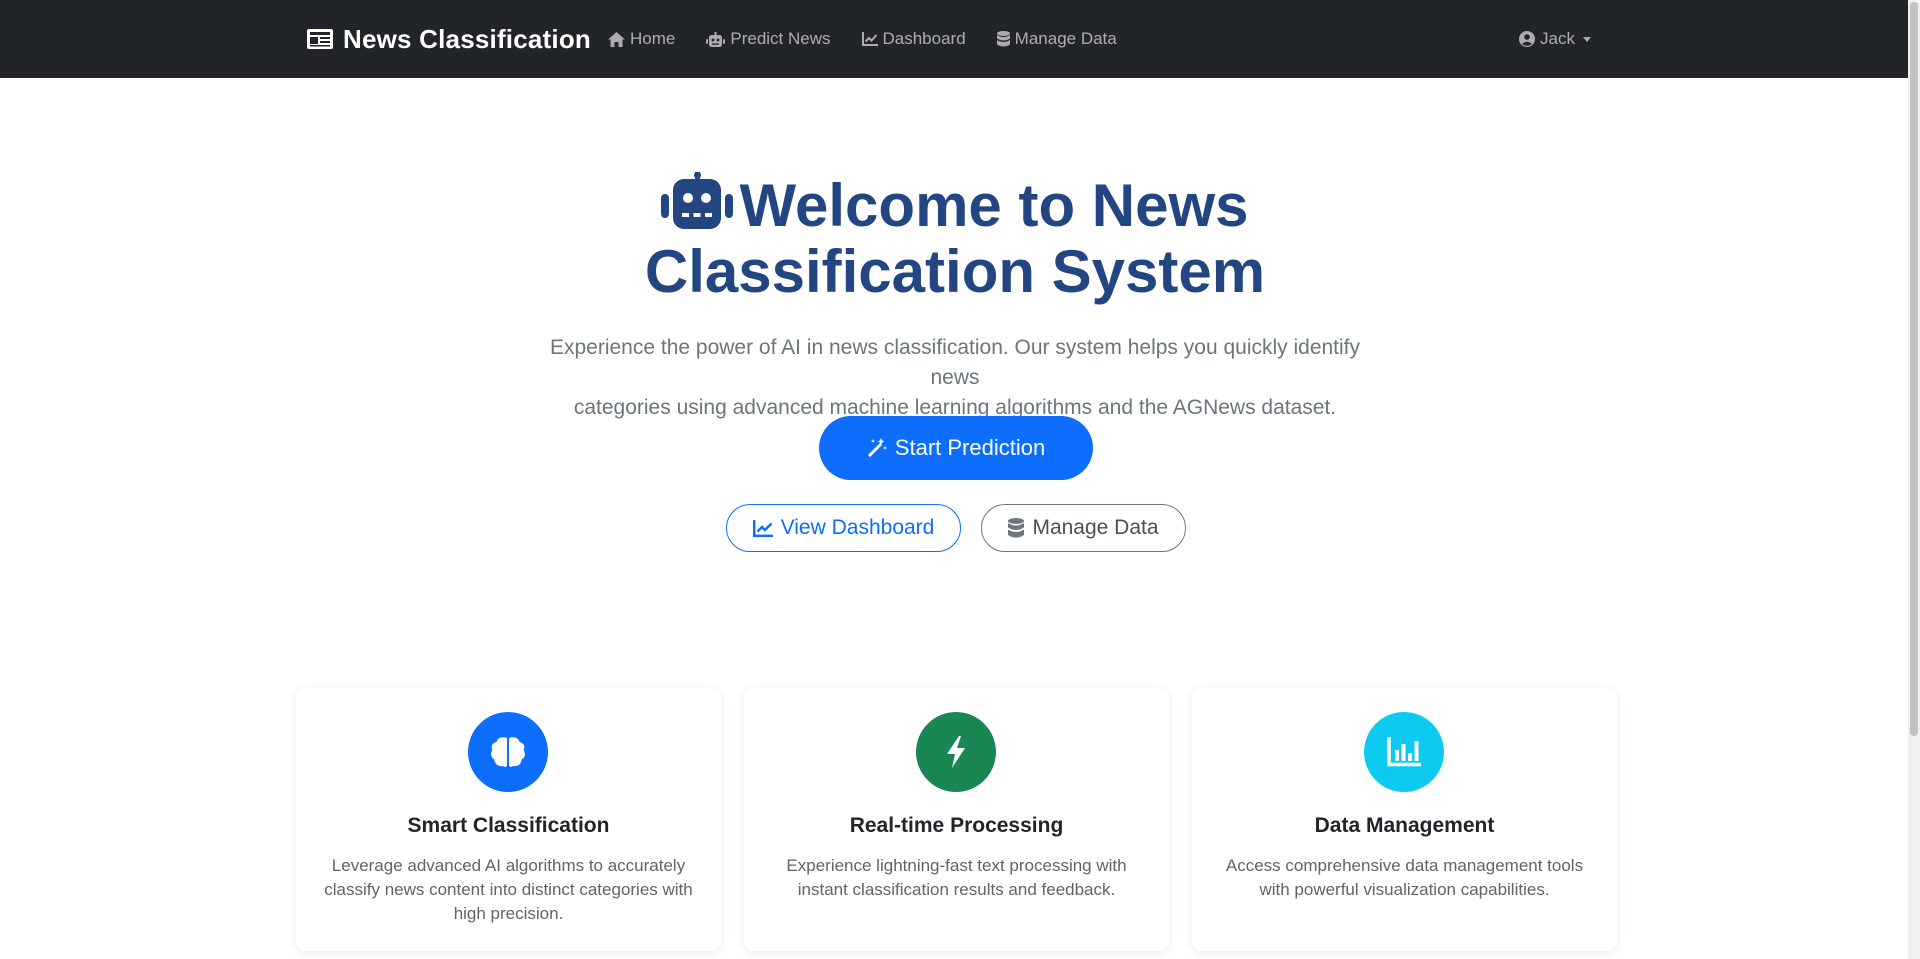 This screenshot has height=959, width=1920. Describe the element at coordinates (508, 825) in the screenshot. I see `feature-title: Smart Classification` at that location.